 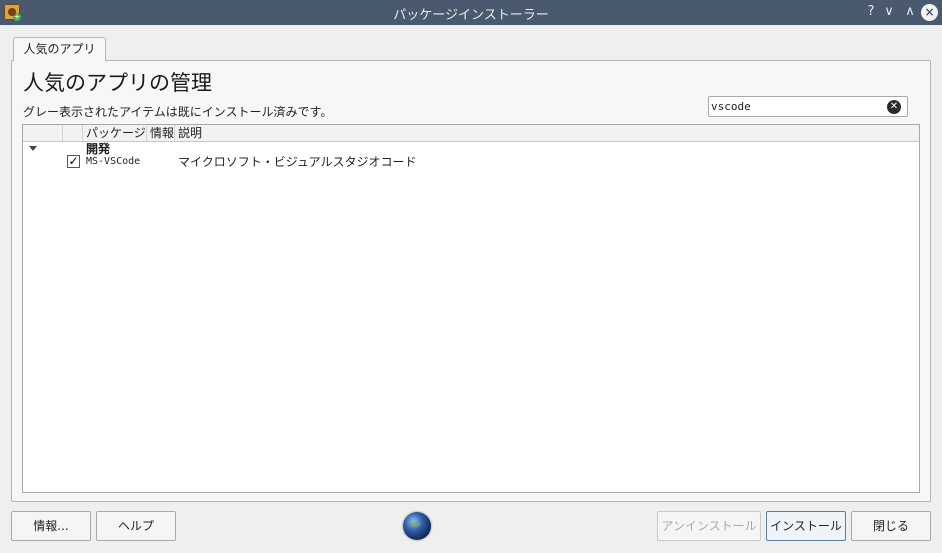 I want to click on package-name: MS-VSCode, so click(x=113, y=161).